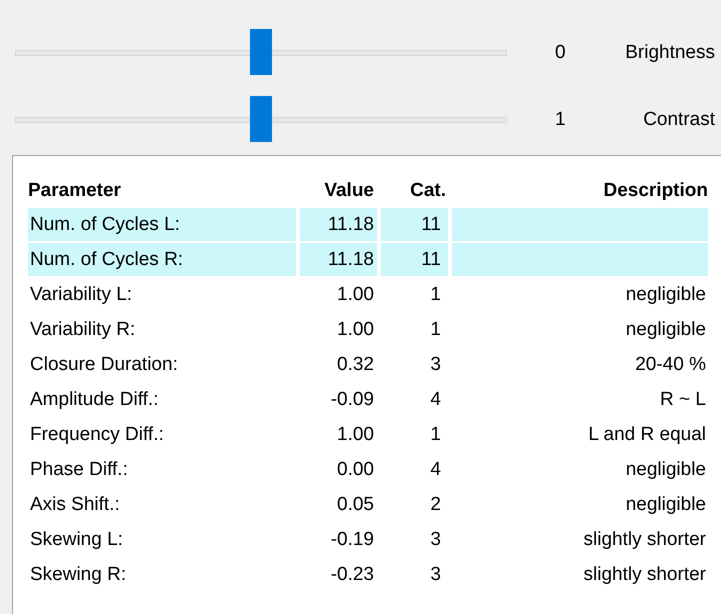 The height and width of the screenshot is (614, 721). Describe the element at coordinates (79, 470) in the screenshot. I see `table-cell-text: Phase Diff.:` at that location.